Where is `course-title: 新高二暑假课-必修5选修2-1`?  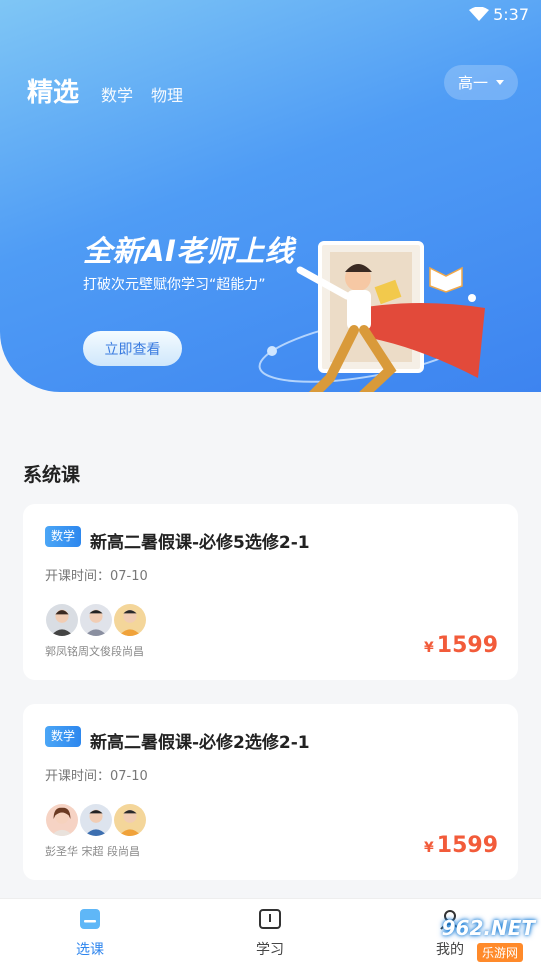 course-title: 新高二暑假课-必修5选修2-1 is located at coordinates (200, 543).